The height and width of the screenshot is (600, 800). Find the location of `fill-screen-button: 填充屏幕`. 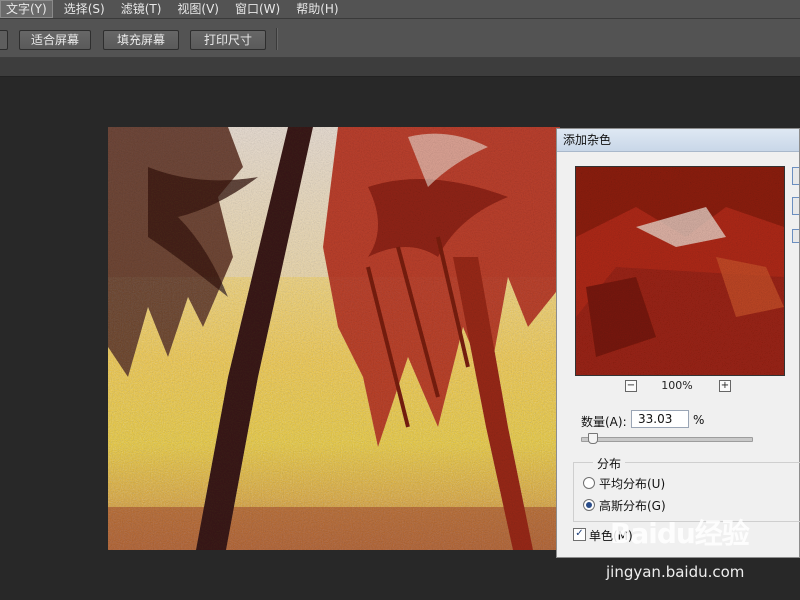

fill-screen-button: 填充屏幕 is located at coordinates (141, 40).